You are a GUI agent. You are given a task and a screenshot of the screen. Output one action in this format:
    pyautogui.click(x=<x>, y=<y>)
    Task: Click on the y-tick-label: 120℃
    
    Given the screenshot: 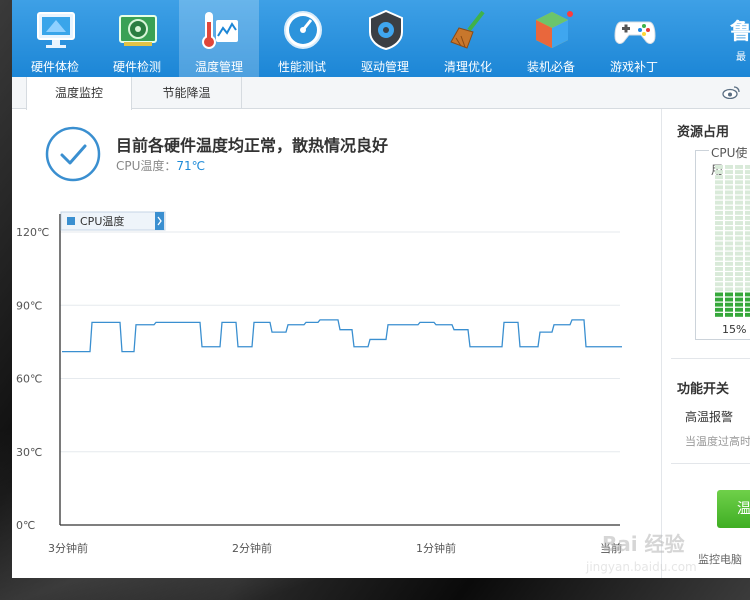 What is the action you would take?
    pyautogui.click(x=32, y=232)
    